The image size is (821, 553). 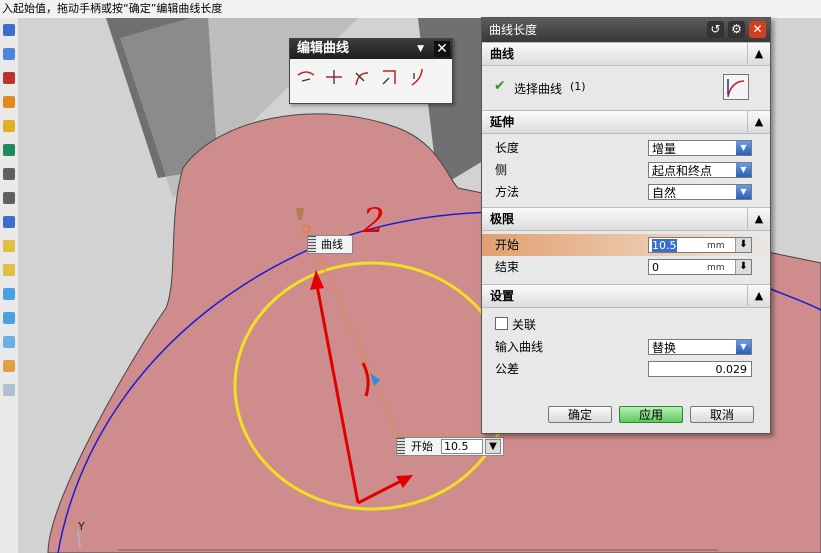 I want to click on end-row: 结束 0 mm ⬇, so click(x=626, y=267).